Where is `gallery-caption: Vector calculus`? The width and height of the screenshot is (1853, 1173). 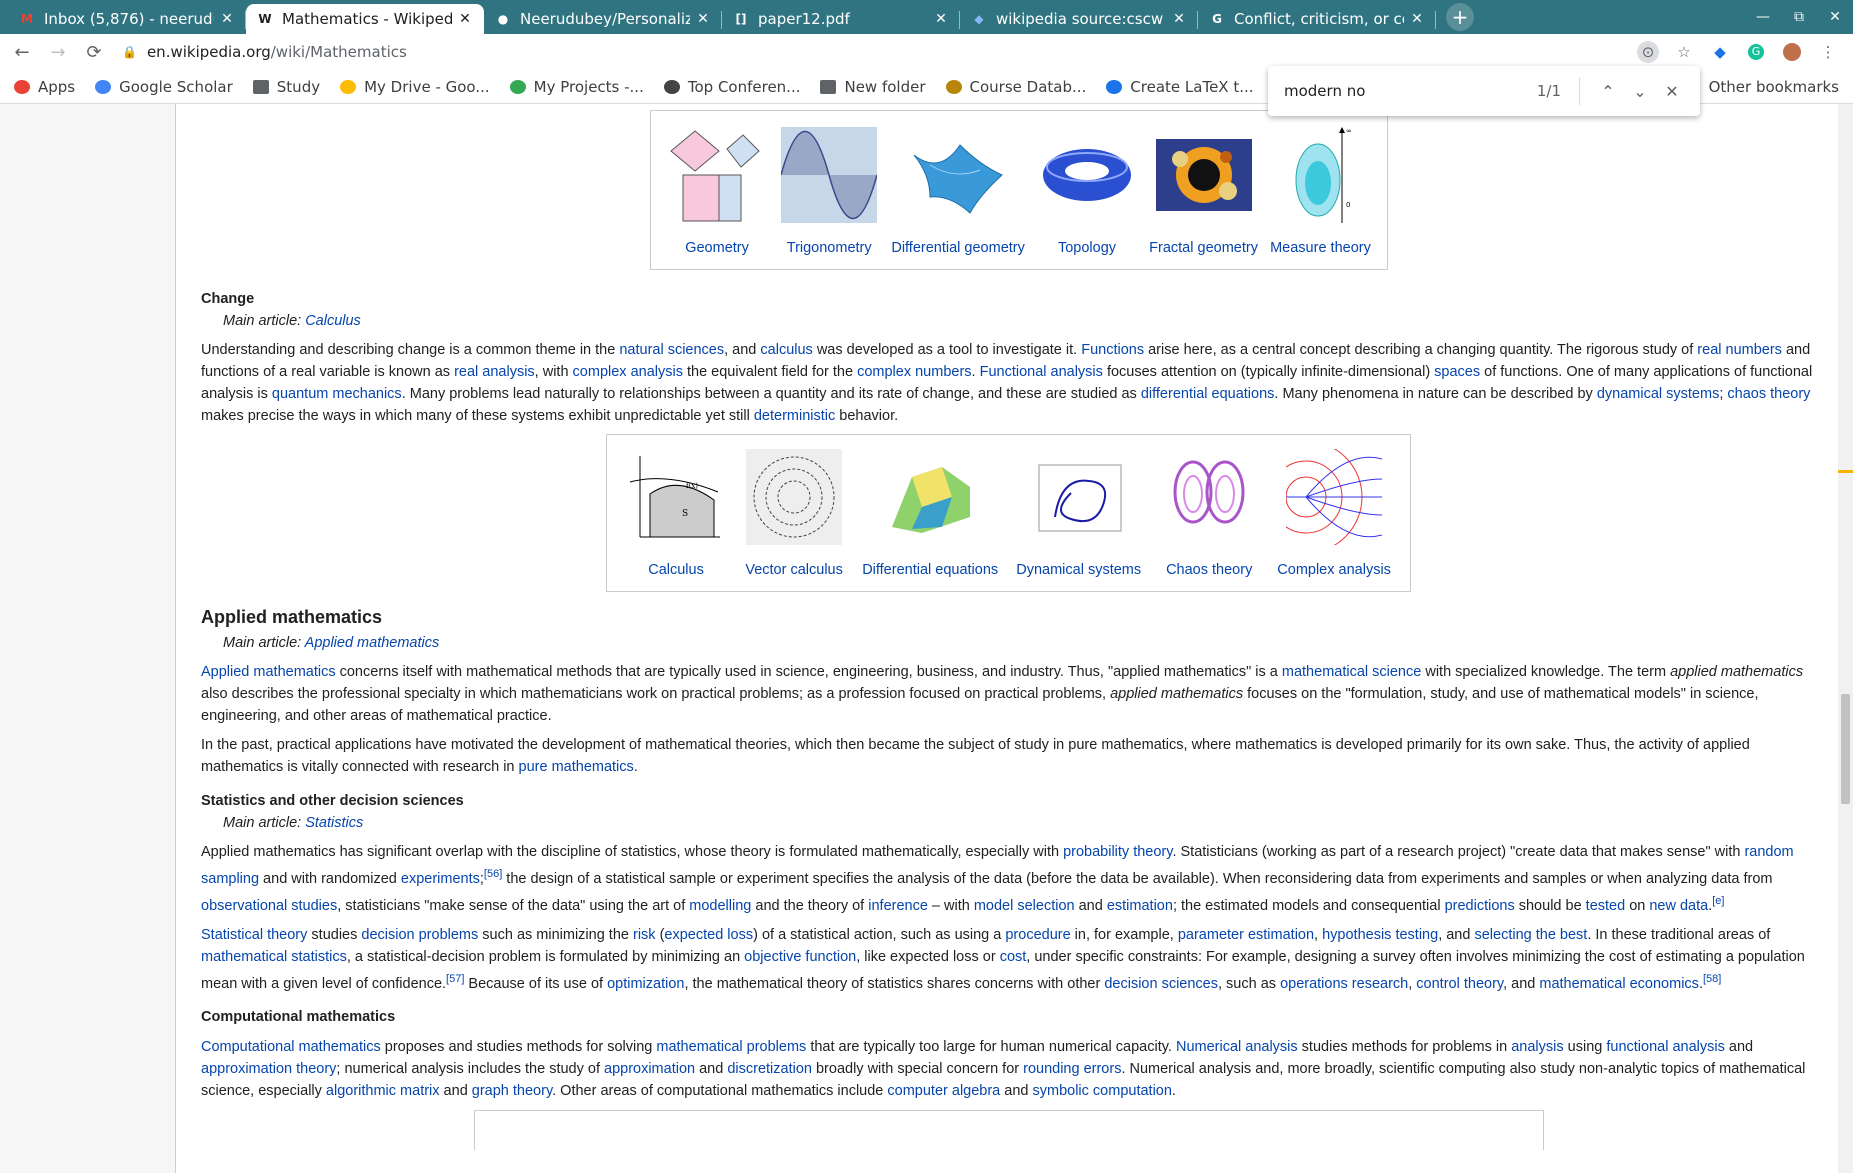
gallery-caption: Vector calculus is located at coordinates (794, 570).